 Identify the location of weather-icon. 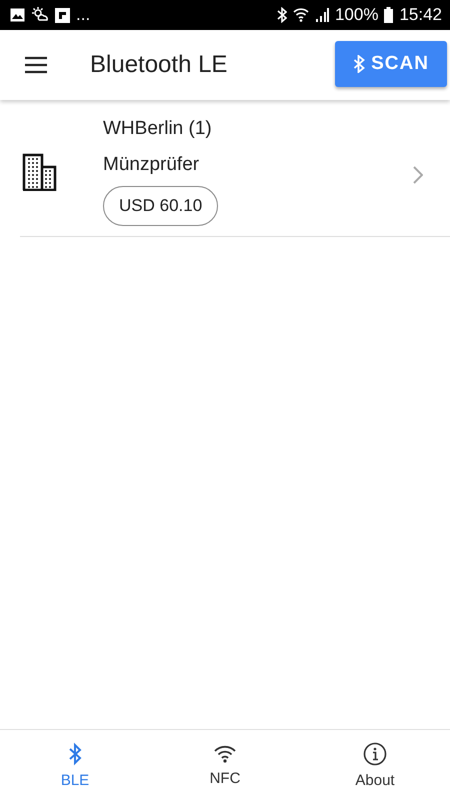
(40, 15).